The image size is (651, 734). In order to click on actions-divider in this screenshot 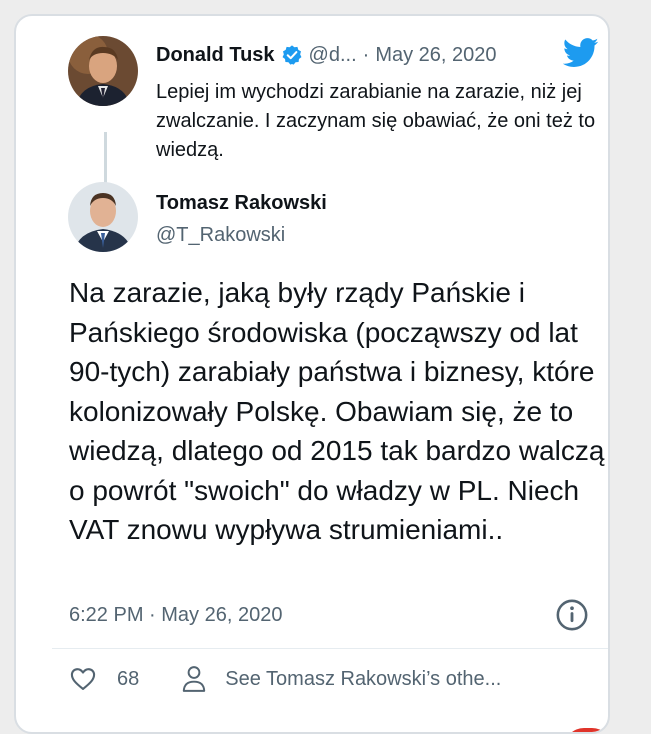, I will do `click(330, 648)`.